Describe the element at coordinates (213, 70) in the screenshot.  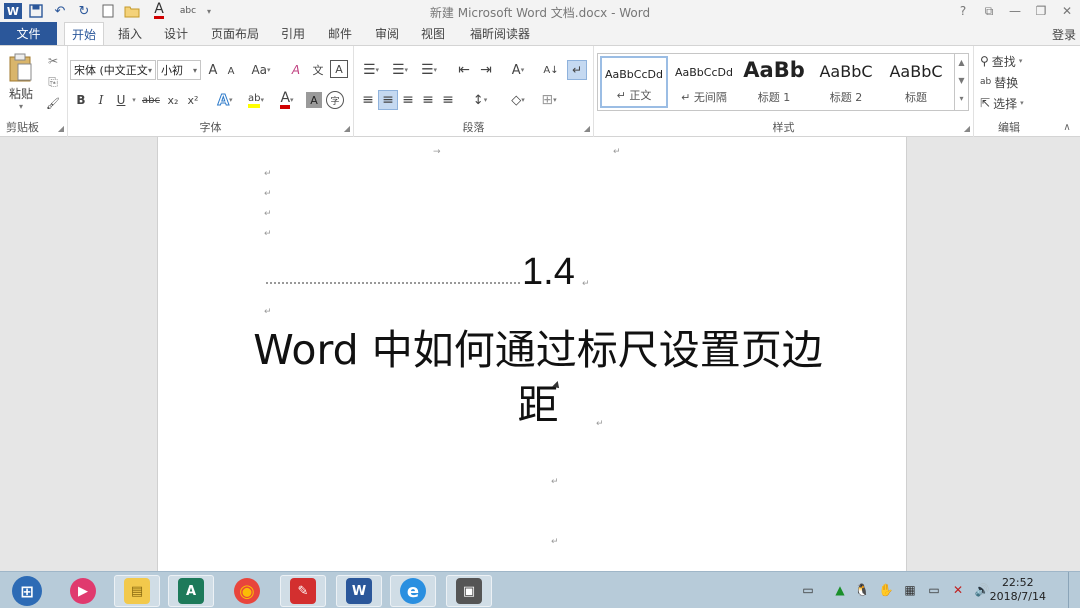
I see `grow-font-button: A` at that location.